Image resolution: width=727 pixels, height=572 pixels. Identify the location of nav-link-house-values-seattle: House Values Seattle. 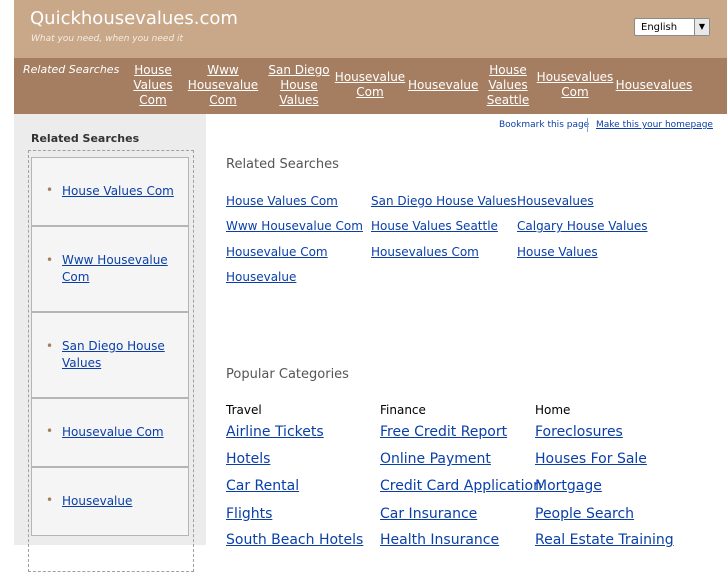
(508, 85).